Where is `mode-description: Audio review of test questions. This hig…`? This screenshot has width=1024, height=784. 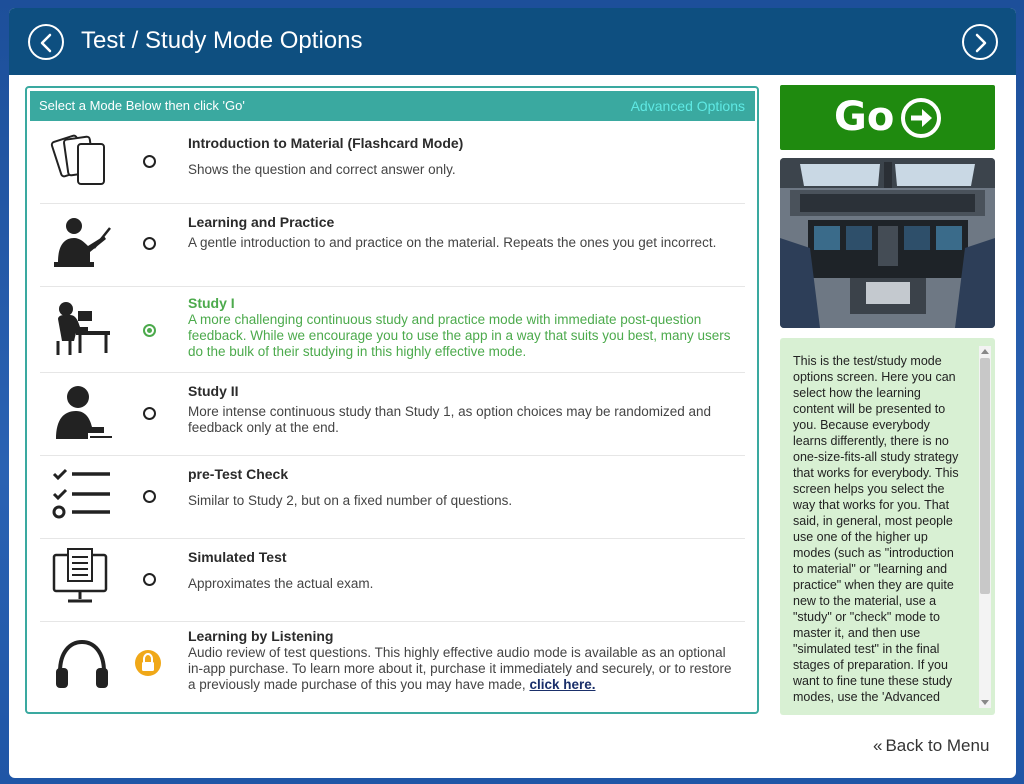 mode-description: Audio review of test questions. This hig… is located at coordinates (463, 669).